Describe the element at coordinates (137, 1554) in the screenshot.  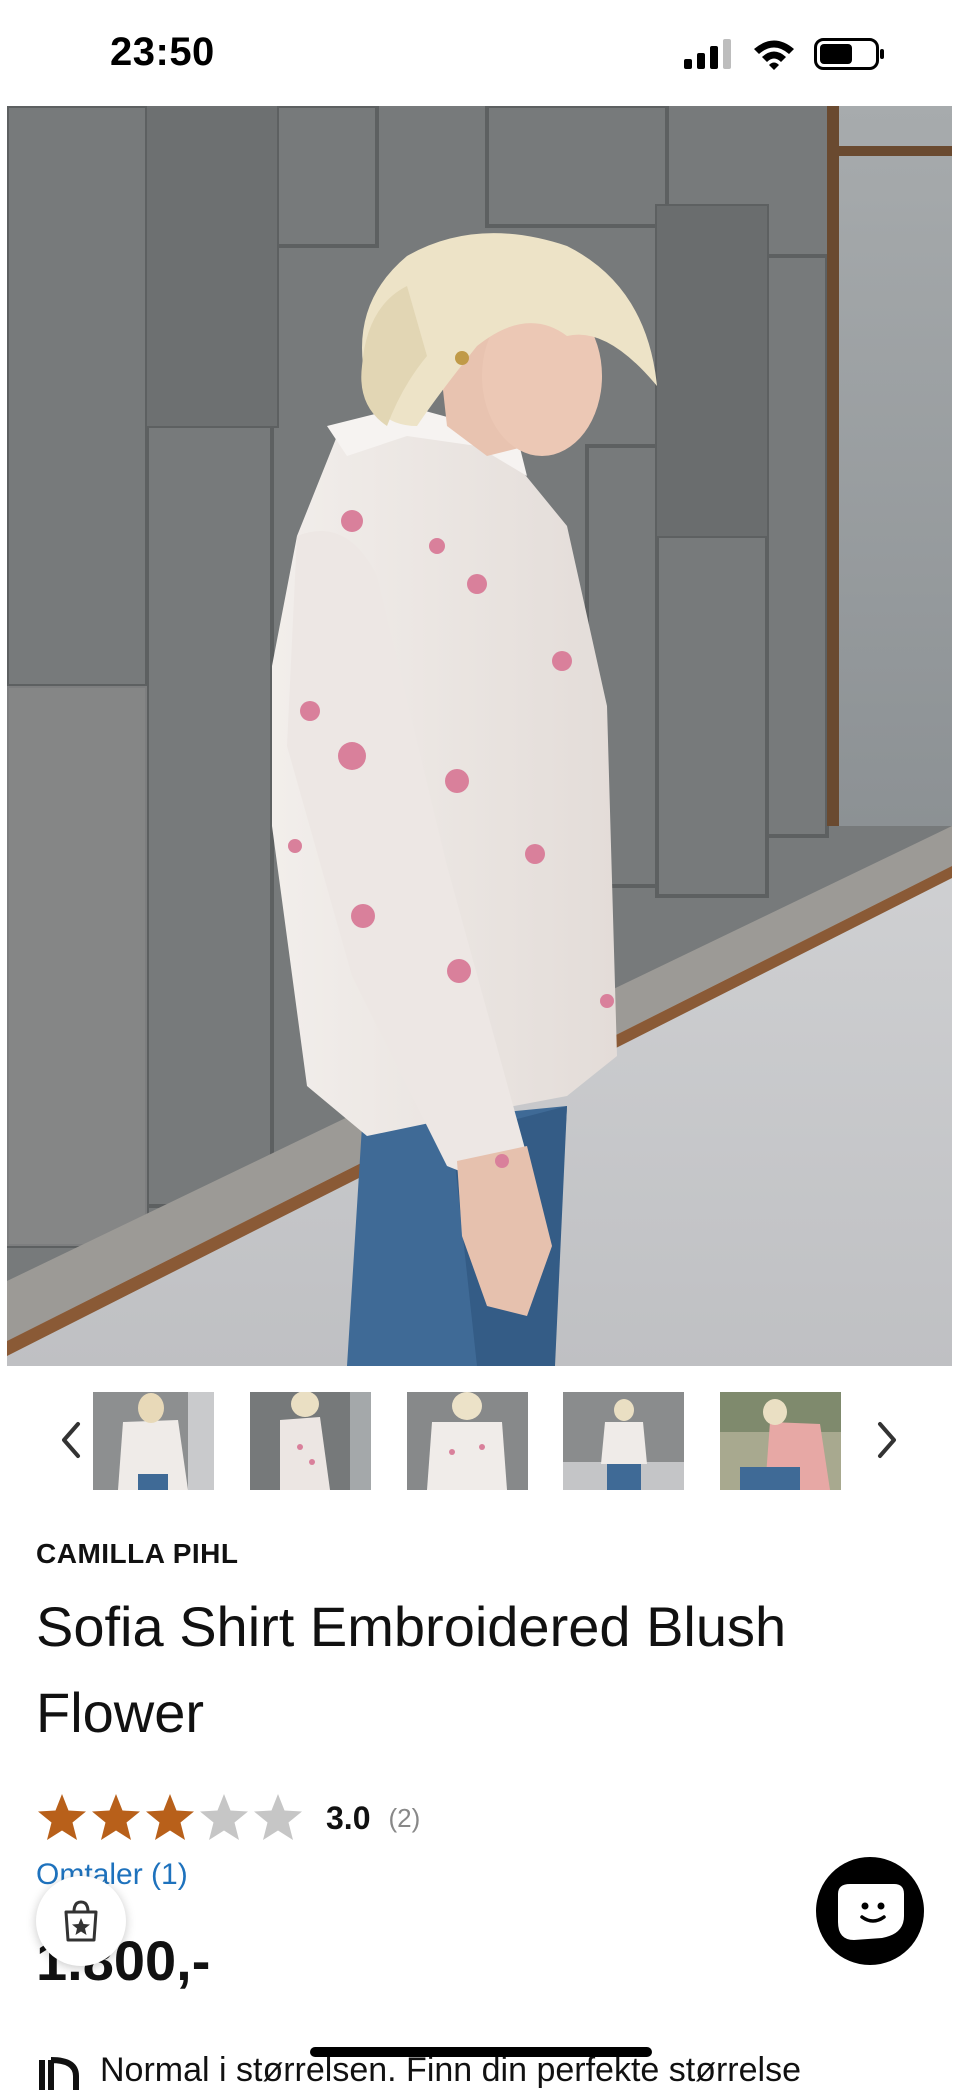
I see `product-brand: CAMILLA PIHL` at that location.